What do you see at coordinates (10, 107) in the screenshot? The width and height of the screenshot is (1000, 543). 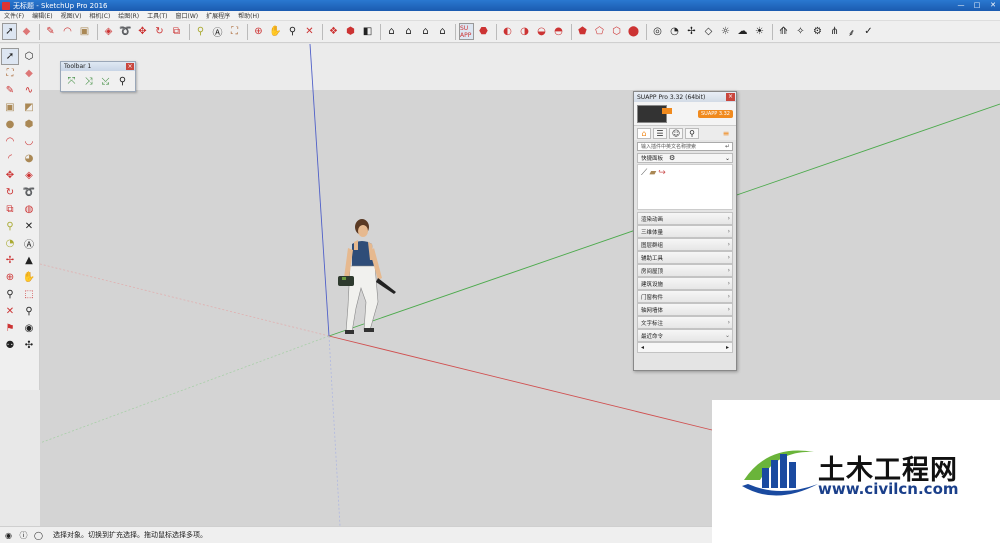 I see `rectangle-icon: ▣` at bounding box center [10, 107].